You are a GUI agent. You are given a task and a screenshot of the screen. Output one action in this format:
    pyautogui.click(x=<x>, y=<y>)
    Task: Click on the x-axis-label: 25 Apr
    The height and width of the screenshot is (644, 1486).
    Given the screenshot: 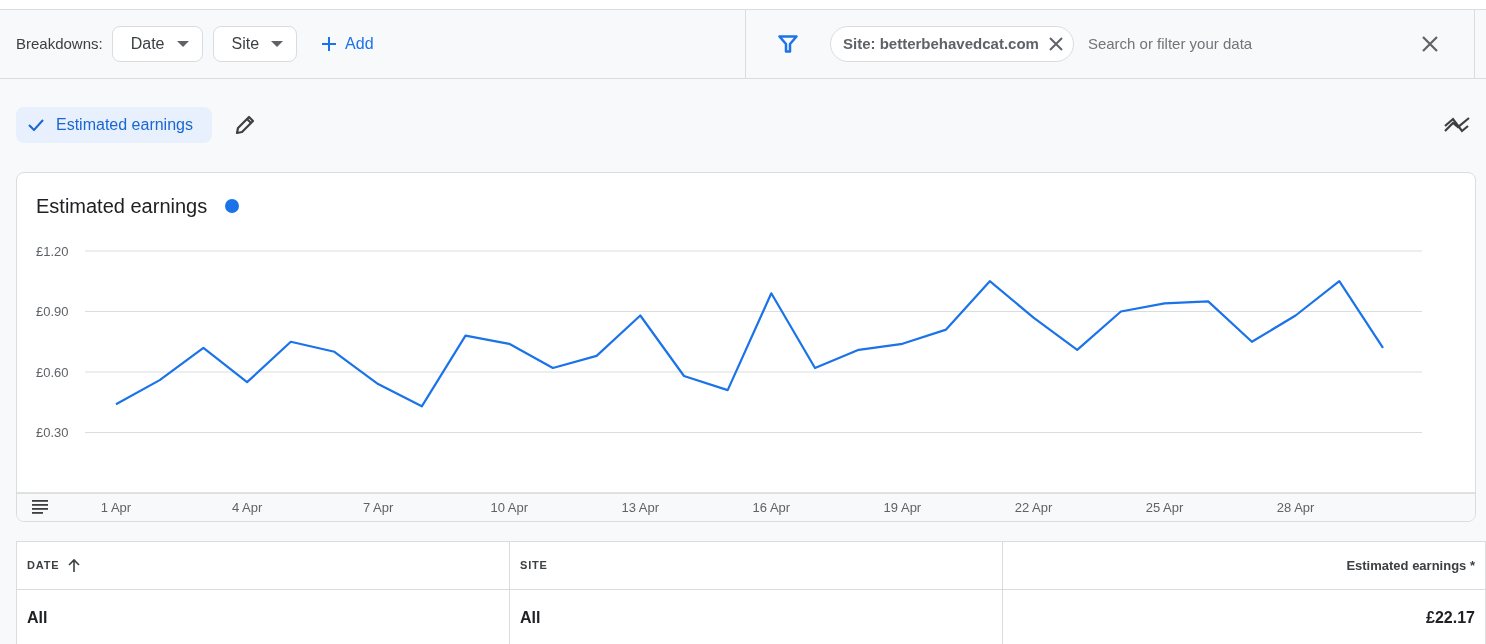 What is the action you would take?
    pyautogui.click(x=1164, y=507)
    